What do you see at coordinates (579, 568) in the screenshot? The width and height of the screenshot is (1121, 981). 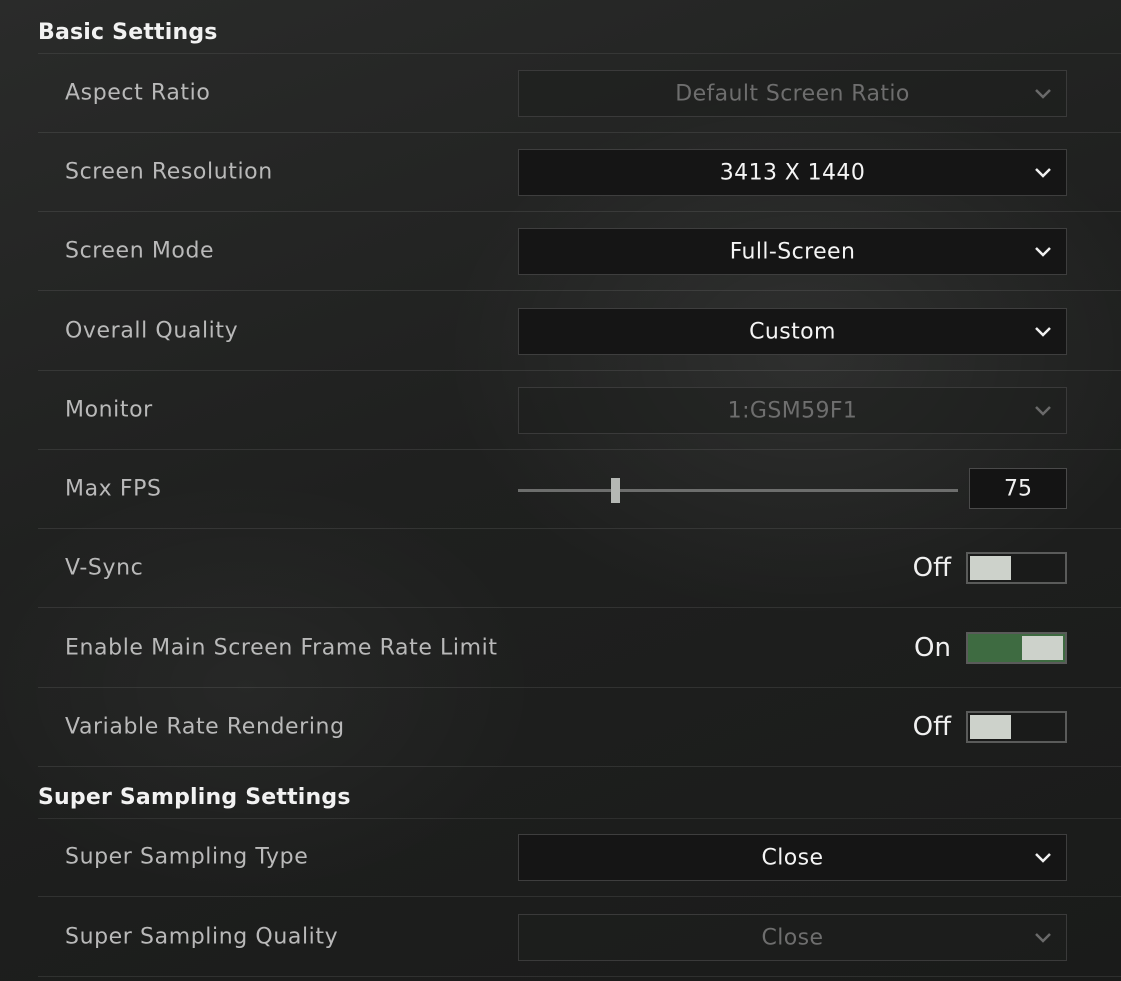 I see `setting-row-vsync: V-Sync Off` at bounding box center [579, 568].